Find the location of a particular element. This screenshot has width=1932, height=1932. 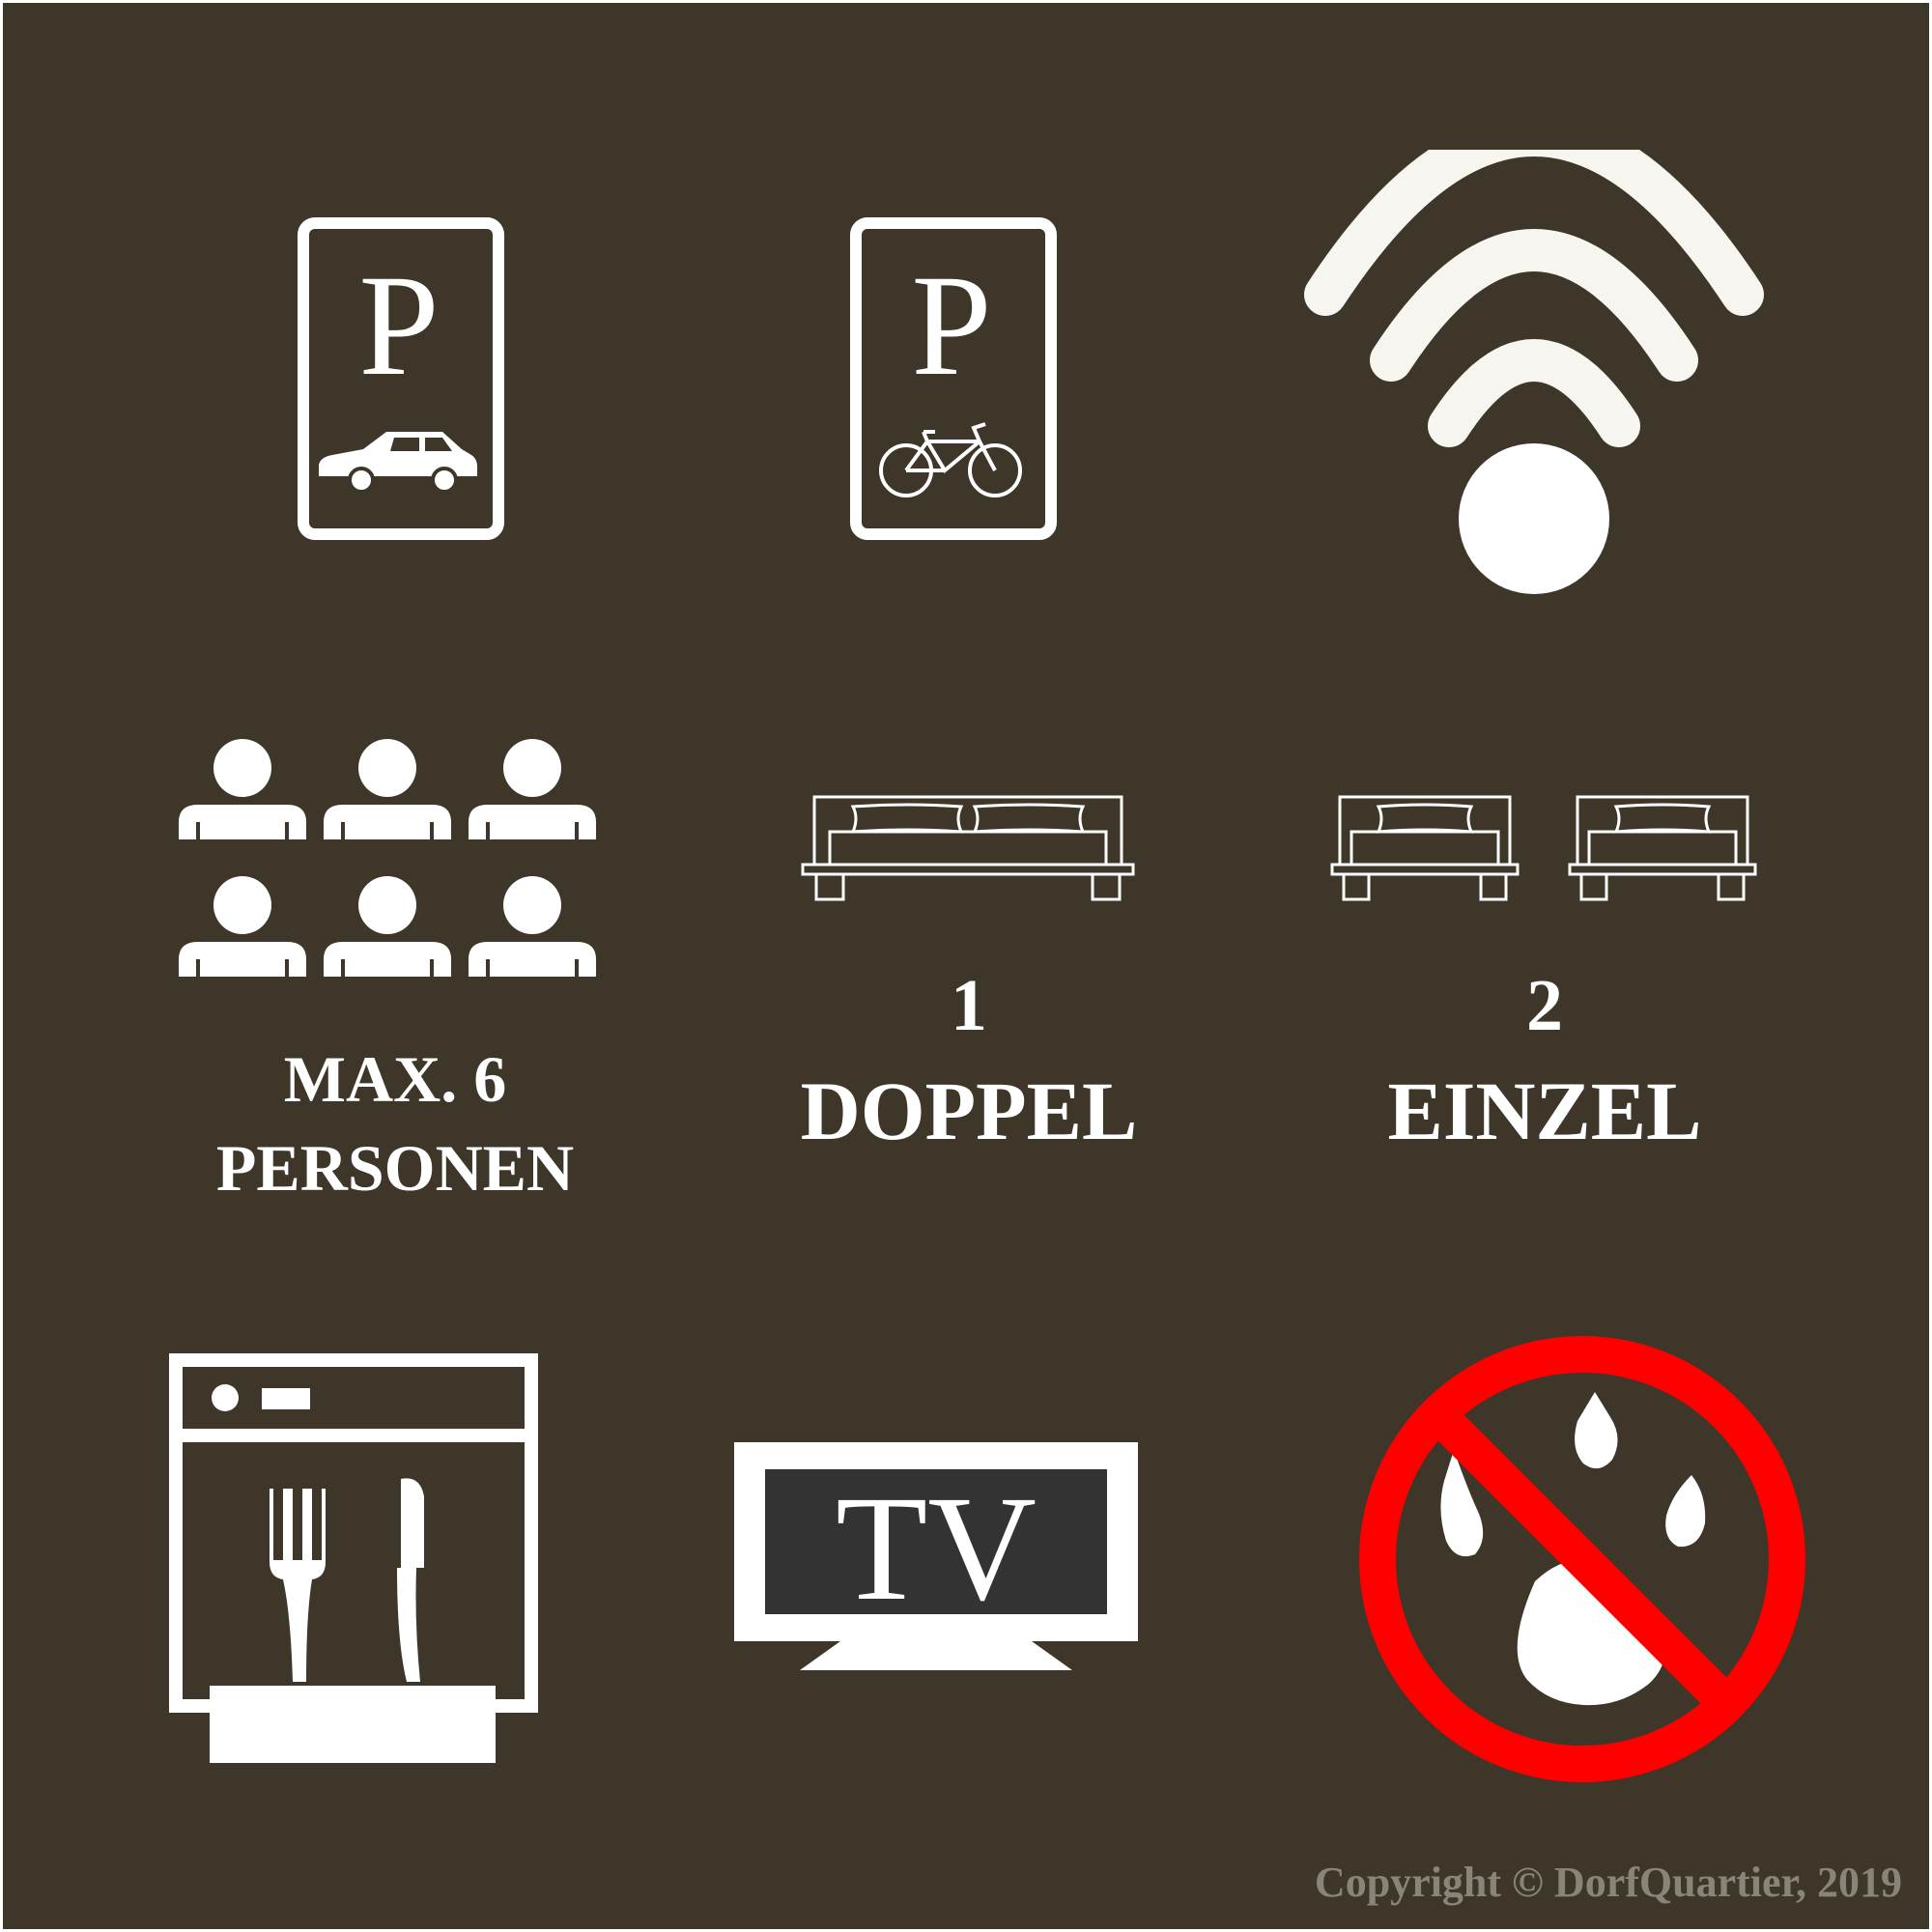

tv-icon: TV is located at coordinates (936, 1556).